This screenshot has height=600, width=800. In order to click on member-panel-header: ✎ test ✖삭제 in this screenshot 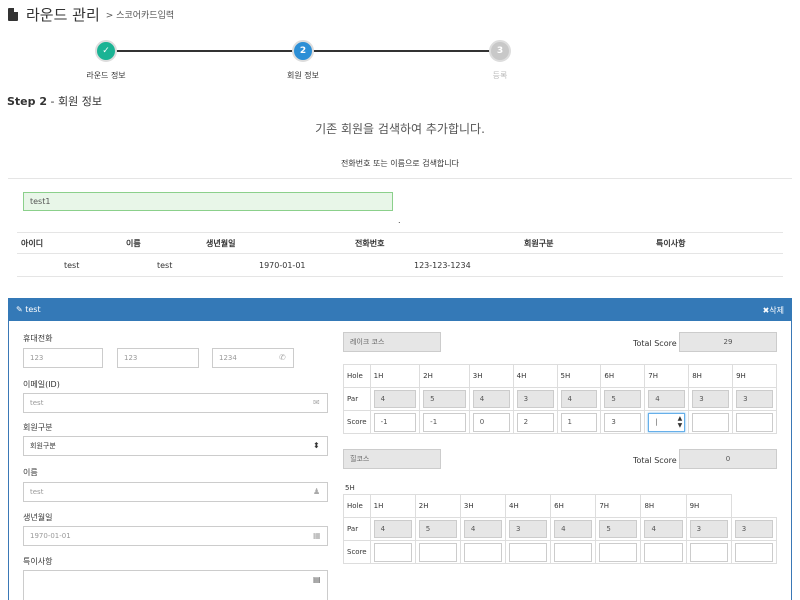, I will do `click(400, 309)`.